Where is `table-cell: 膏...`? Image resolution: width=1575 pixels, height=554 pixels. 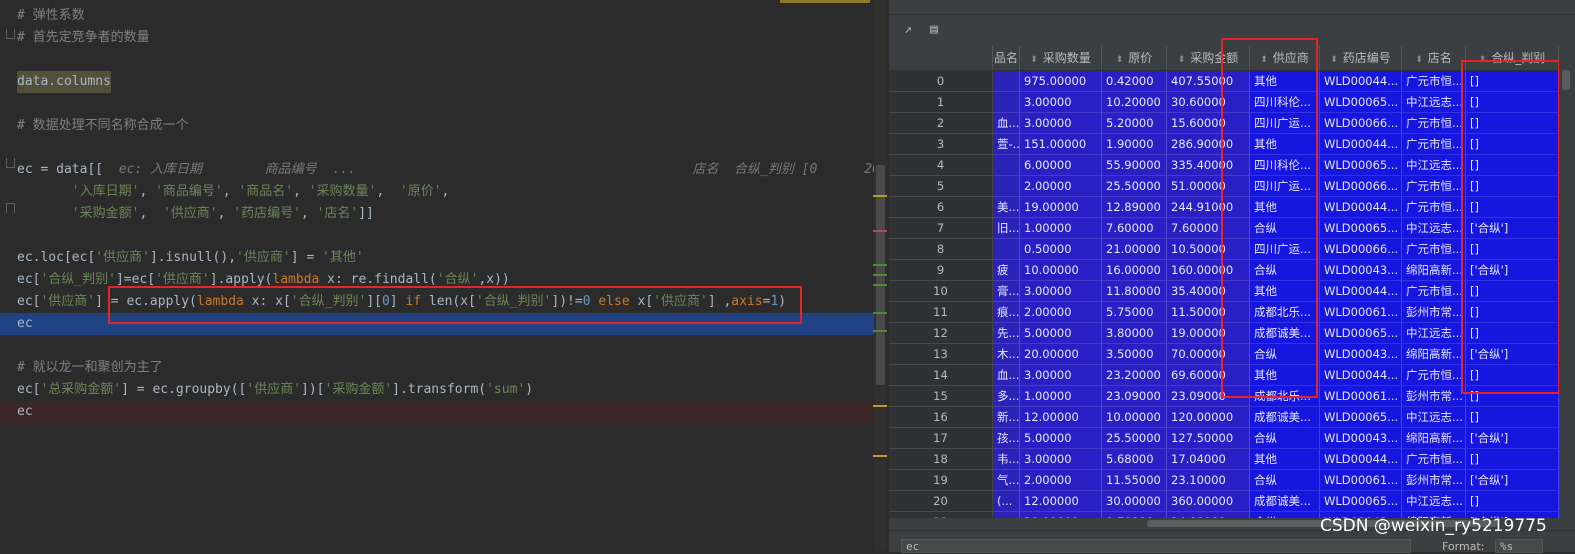
table-cell: 膏... is located at coordinates (1006, 291).